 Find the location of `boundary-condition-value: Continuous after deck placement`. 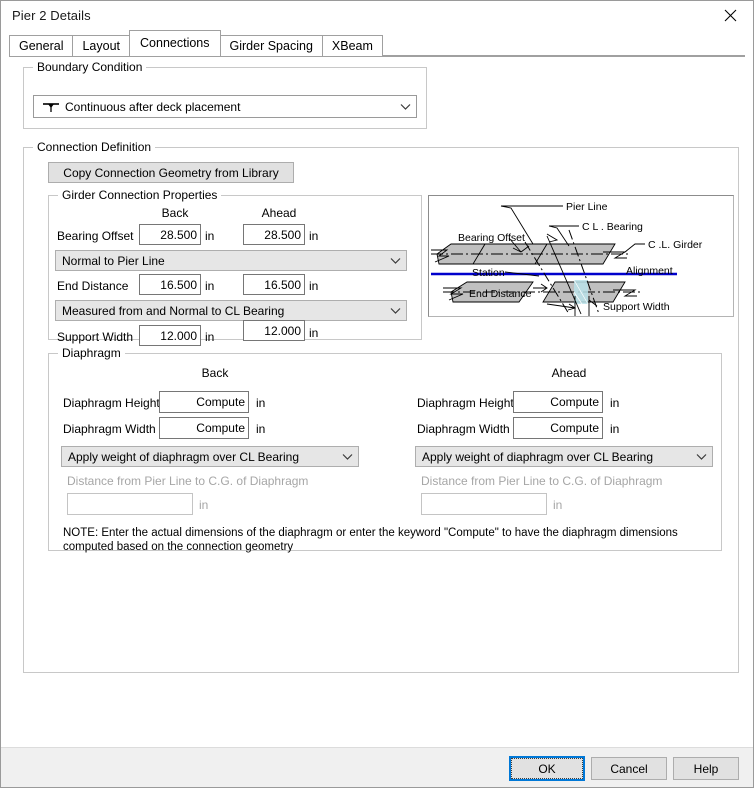

boundary-condition-value: Continuous after deck placement is located at coordinates (153, 106).